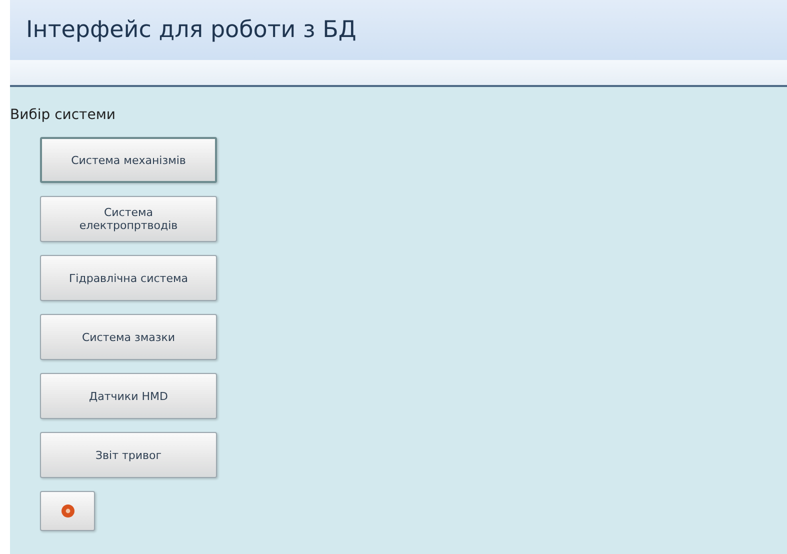 This screenshot has width=787, height=554. Describe the element at coordinates (128, 219) in the screenshot. I see `system-button: Система електропртводів` at that location.